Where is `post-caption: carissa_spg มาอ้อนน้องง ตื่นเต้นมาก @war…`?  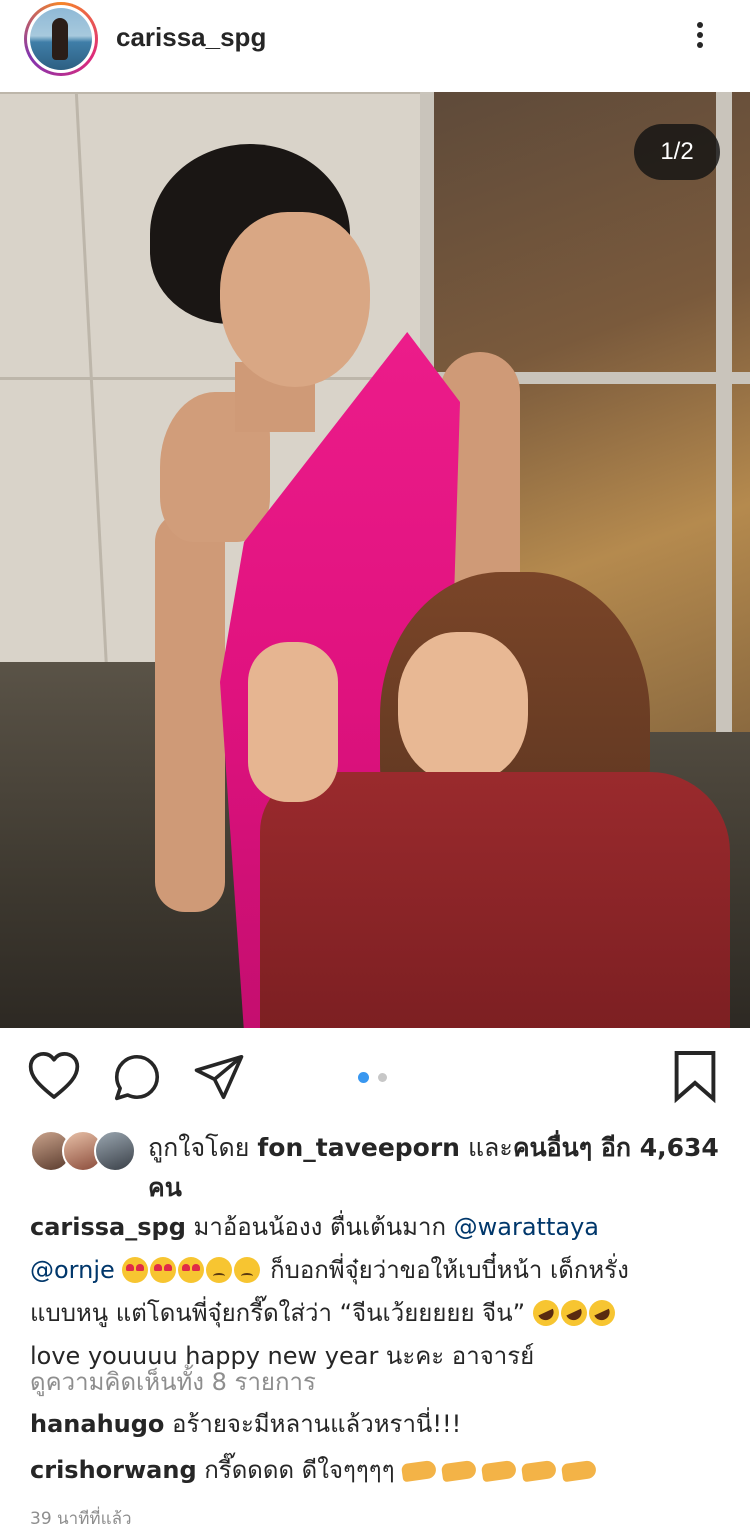
post-caption: carissa_spg มาอ้อนน้องง ตื่นเต้นมาก @war… is located at coordinates (329, 1291).